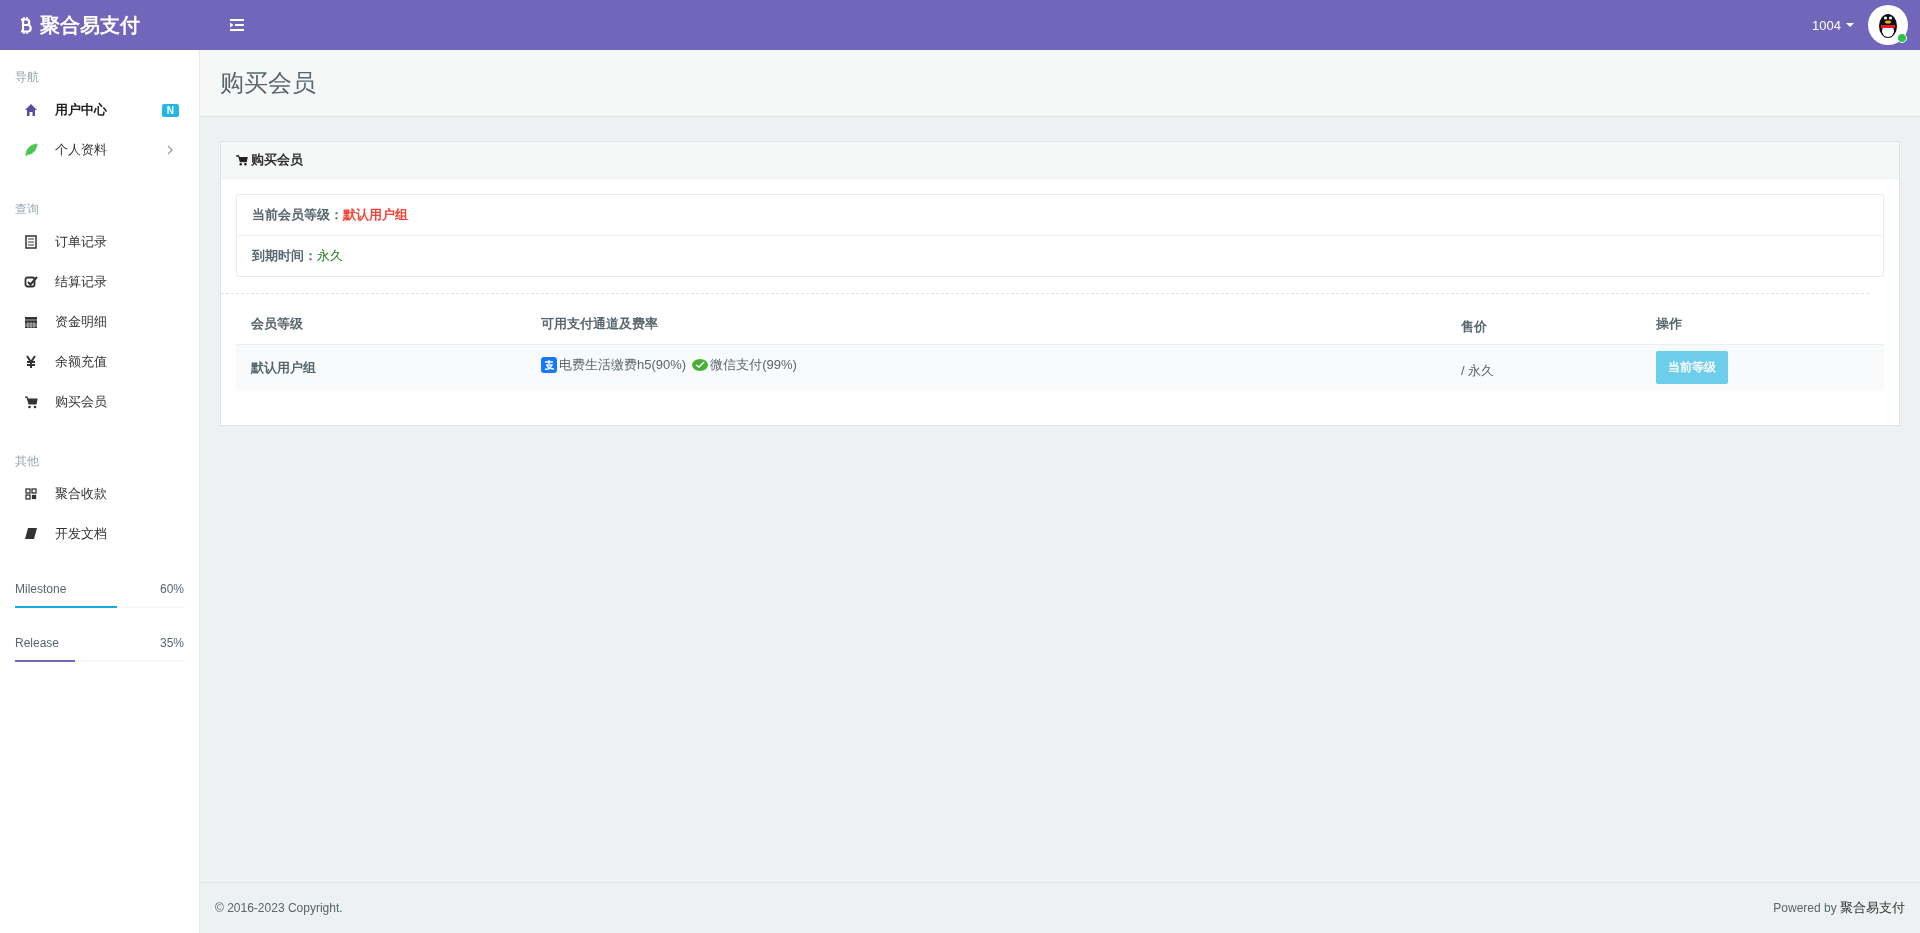 This screenshot has width=1920, height=933. I want to click on sidebar-item: 聚合收款, so click(99, 494).